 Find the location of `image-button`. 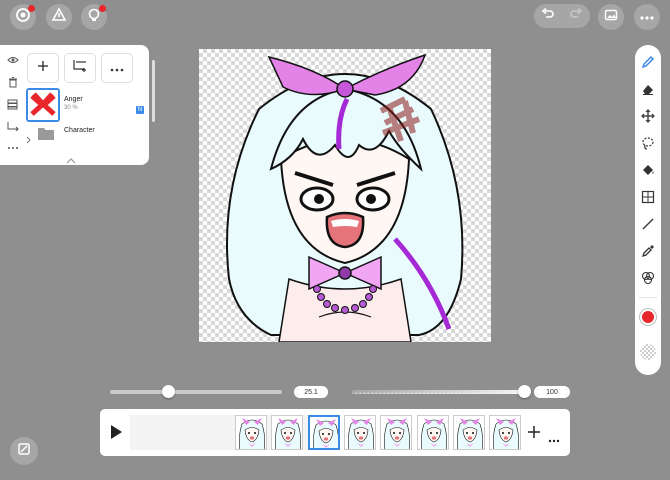

image-button is located at coordinates (611, 17).